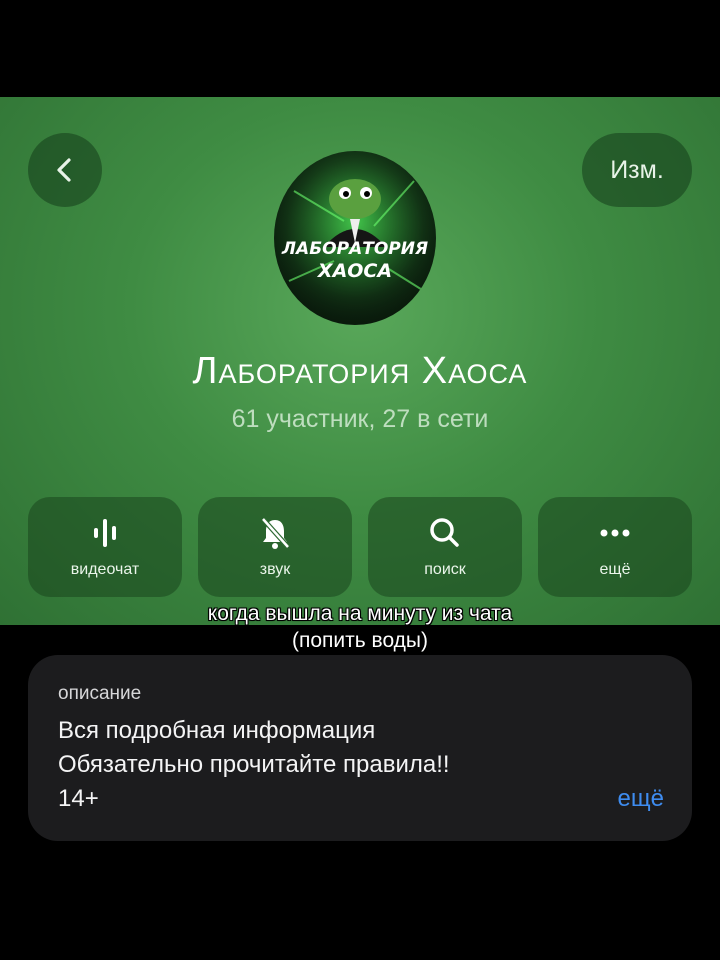 The width and height of the screenshot is (720, 960). Describe the element at coordinates (360, 419) in the screenshot. I see `member-count: 61 участник, 27 в сети` at that location.